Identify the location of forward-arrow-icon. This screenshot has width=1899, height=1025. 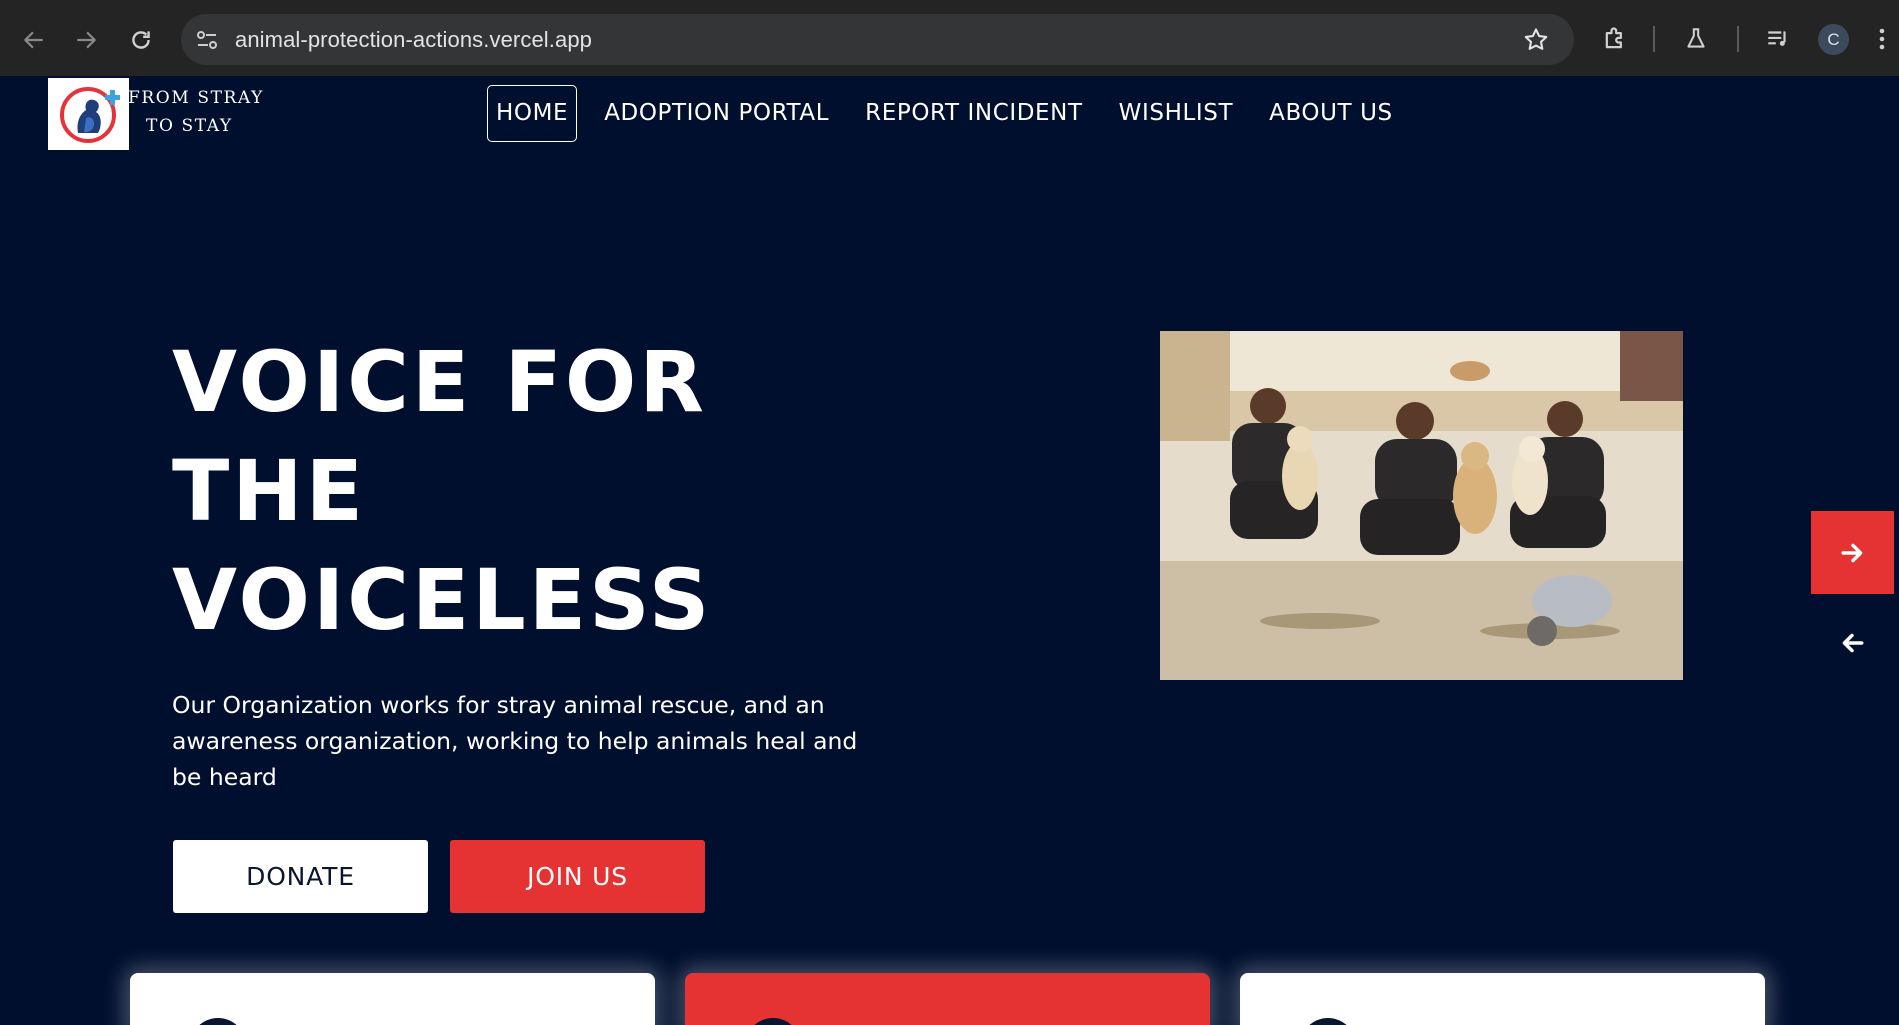
(86, 40).